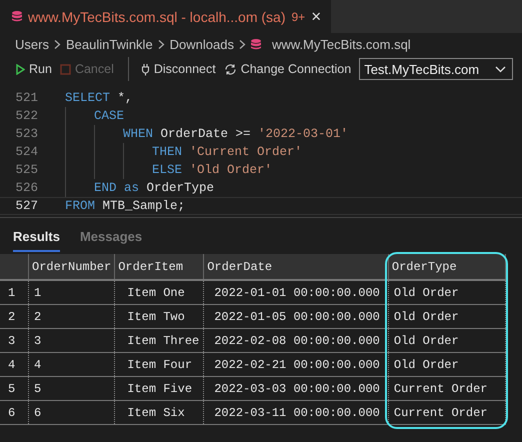 Image resolution: width=522 pixels, height=442 pixels. Describe the element at coordinates (80, 206) in the screenshot. I see `code-token: FROM` at that location.